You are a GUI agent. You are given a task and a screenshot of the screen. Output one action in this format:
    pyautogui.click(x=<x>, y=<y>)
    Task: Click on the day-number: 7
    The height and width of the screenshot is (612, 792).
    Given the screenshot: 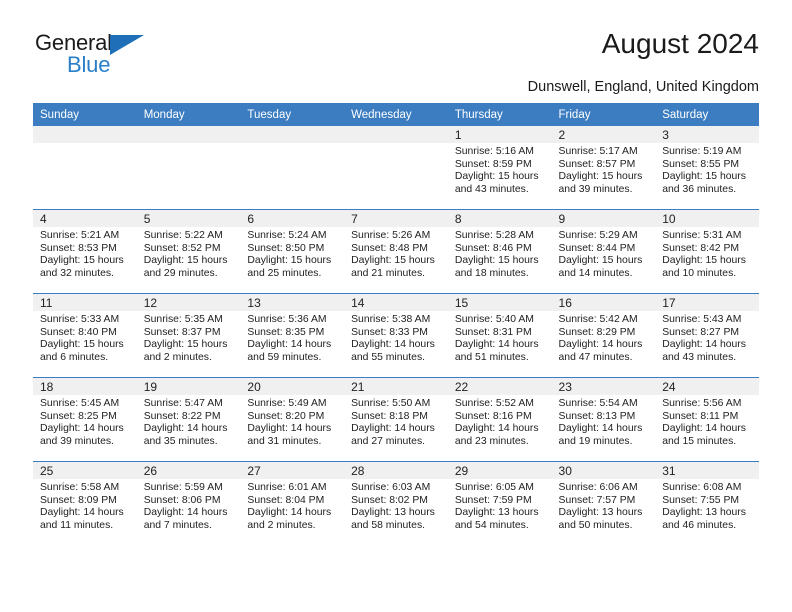 What is the action you would take?
    pyautogui.click(x=396, y=218)
    